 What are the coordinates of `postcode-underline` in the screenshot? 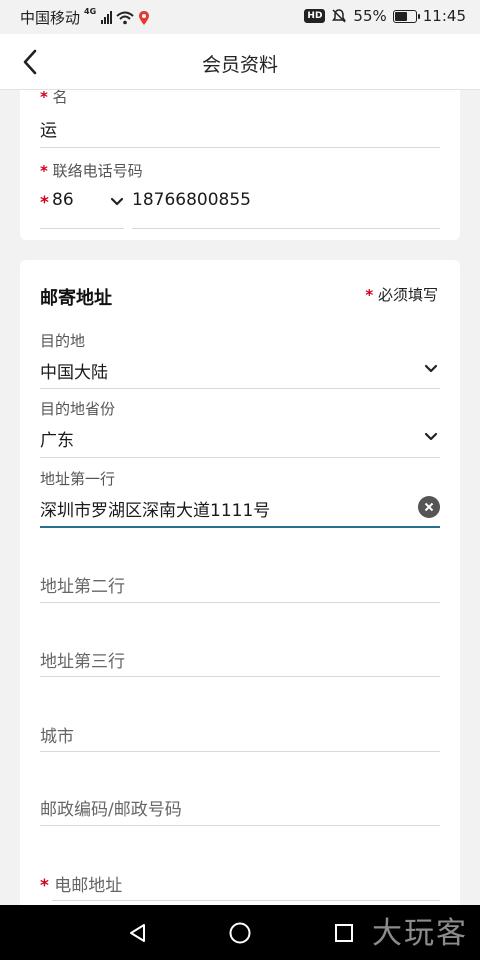 It's located at (240, 825).